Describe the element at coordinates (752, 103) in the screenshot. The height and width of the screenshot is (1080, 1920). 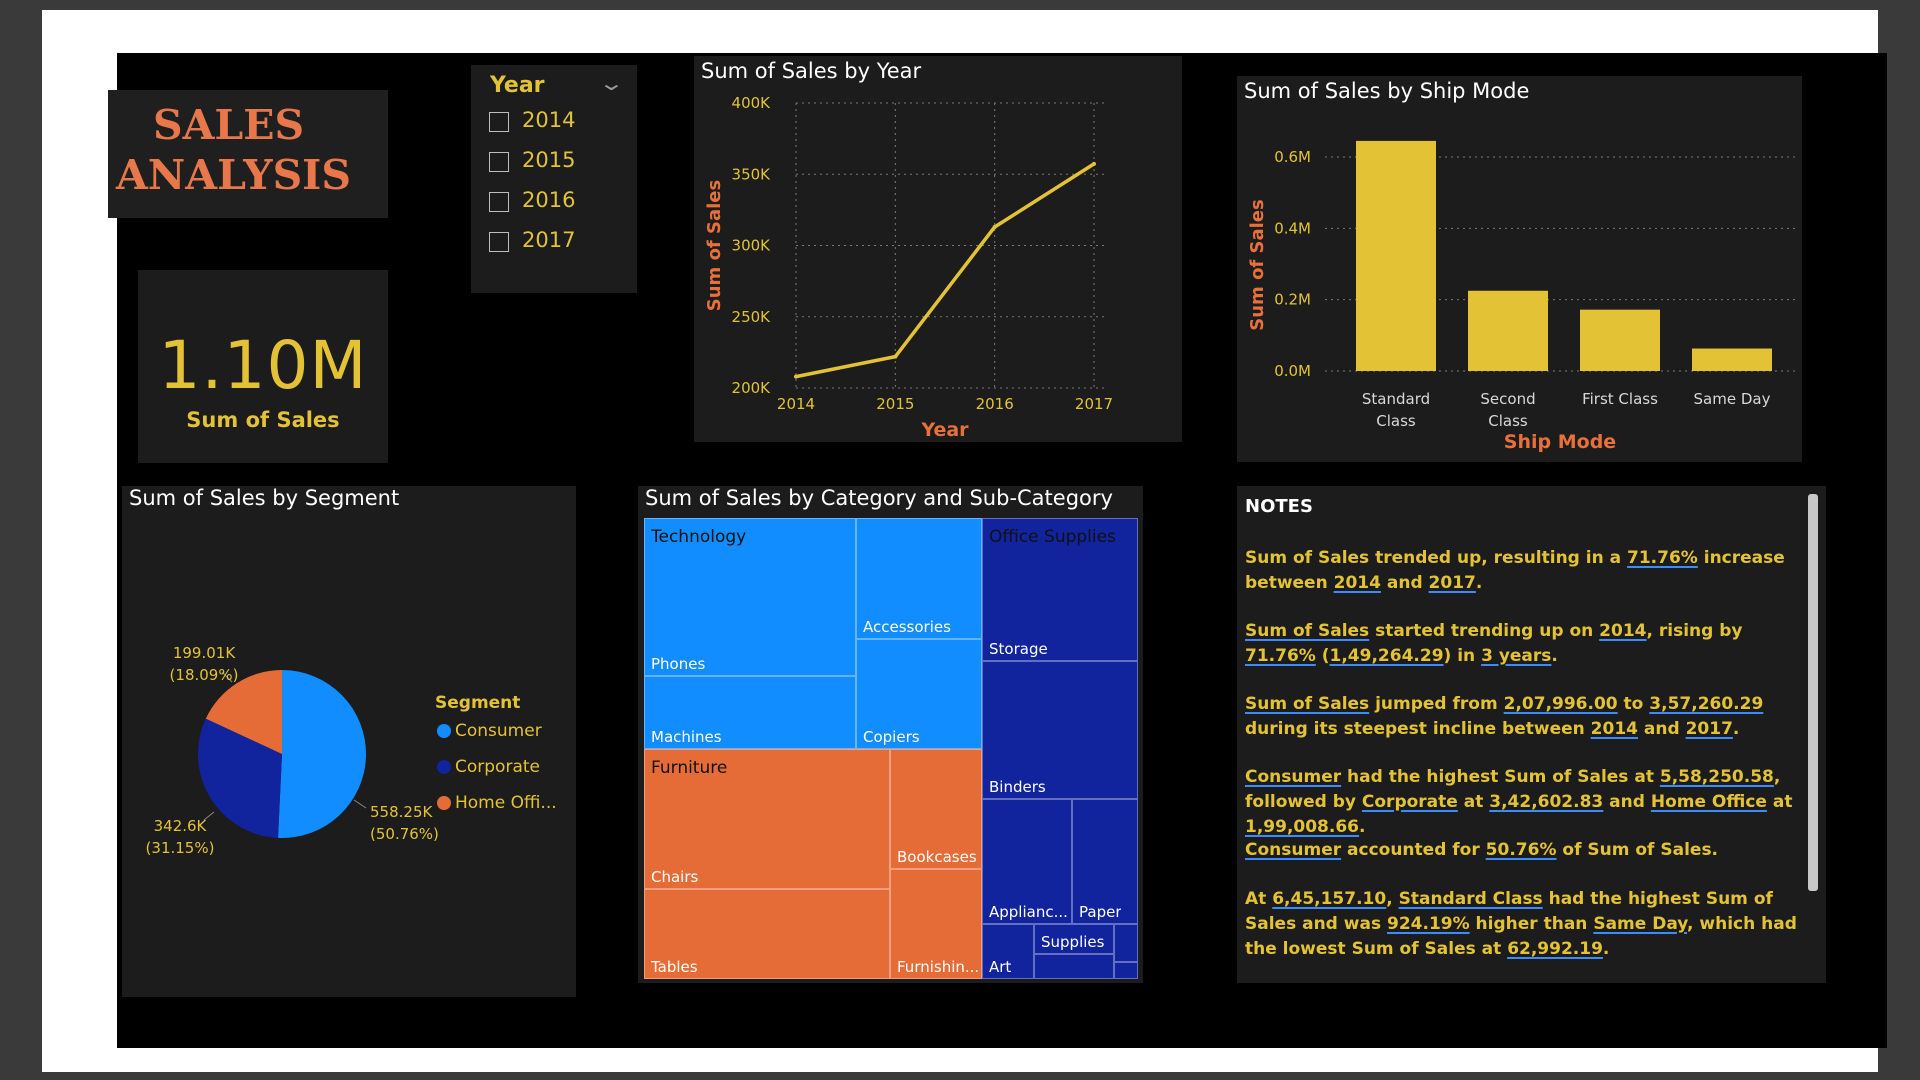
I see `y-tick-label: 400K` at that location.